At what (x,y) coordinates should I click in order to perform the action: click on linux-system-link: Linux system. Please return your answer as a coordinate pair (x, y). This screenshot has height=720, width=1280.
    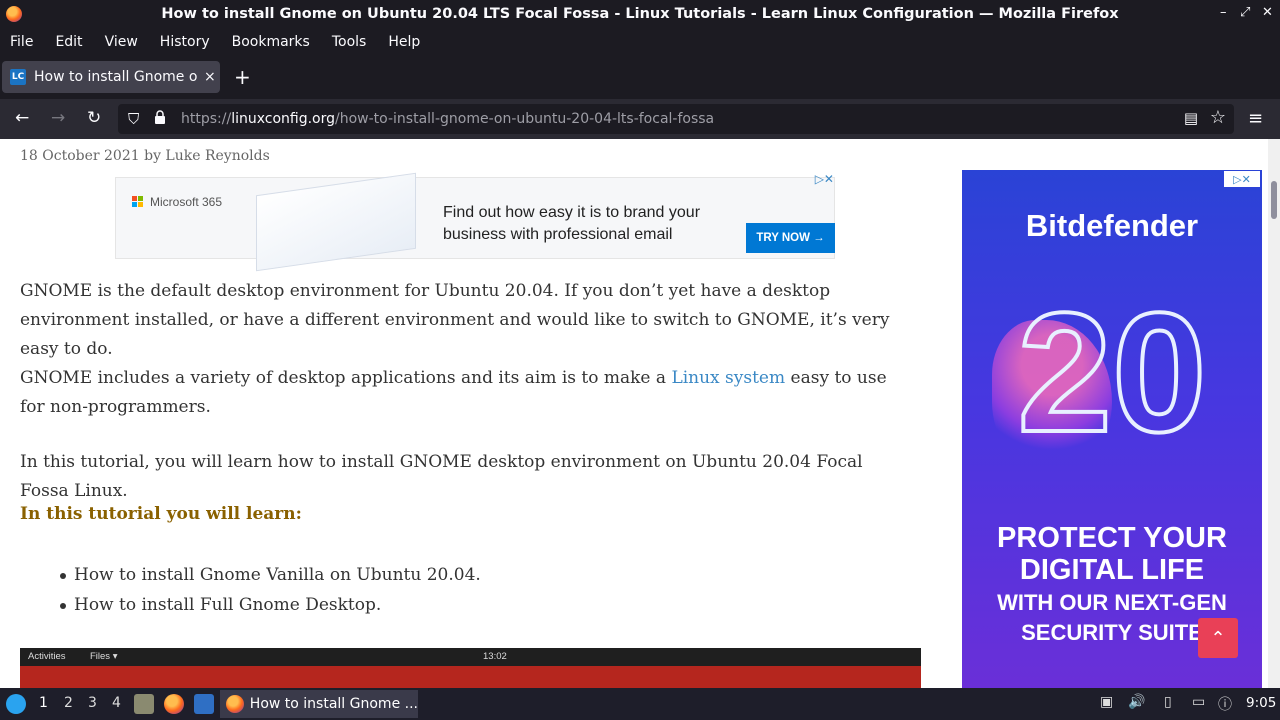
    Looking at the image, I should click on (728, 378).